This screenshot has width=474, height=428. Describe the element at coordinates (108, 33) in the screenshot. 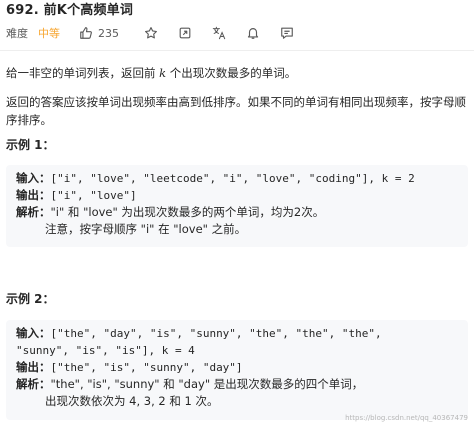

I see `like-count: 235` at that location.